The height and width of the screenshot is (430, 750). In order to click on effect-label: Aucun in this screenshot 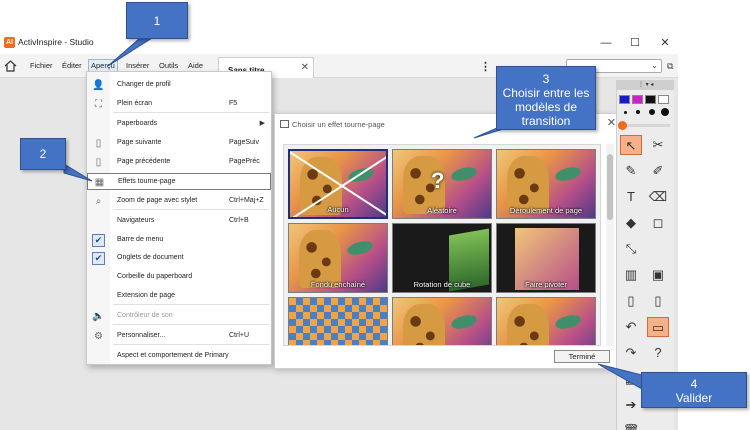, I will do `click(338, 209)`.